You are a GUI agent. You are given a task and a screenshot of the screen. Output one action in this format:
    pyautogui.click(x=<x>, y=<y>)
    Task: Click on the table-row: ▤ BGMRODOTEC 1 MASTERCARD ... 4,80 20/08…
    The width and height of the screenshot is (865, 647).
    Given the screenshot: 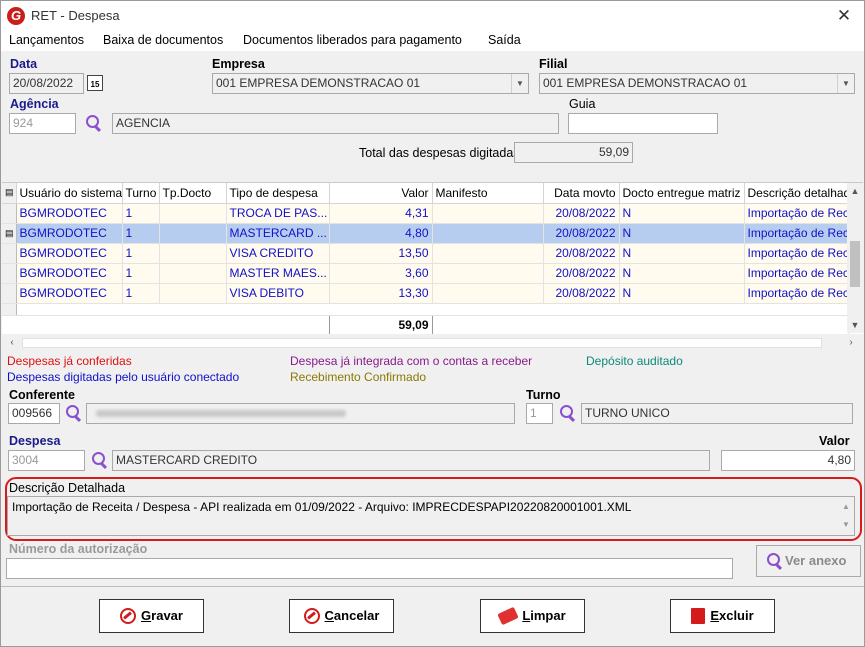 What is the action you would take?
    pyautogui.click(x=425, y=233)
    